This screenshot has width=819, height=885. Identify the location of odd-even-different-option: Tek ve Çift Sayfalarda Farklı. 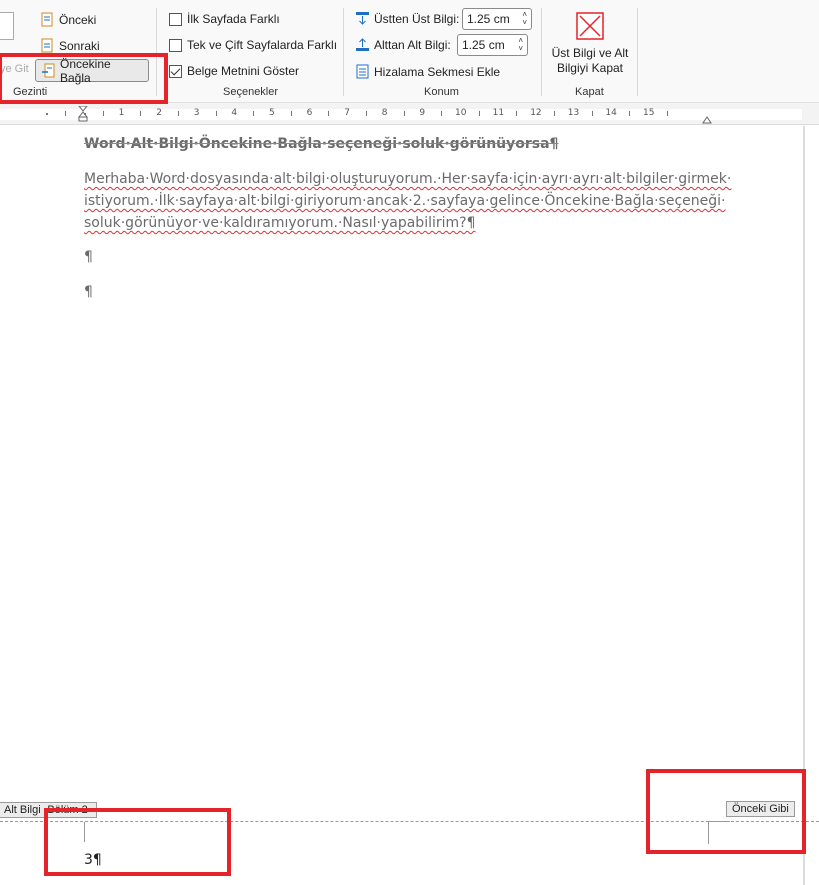
(253, 45).